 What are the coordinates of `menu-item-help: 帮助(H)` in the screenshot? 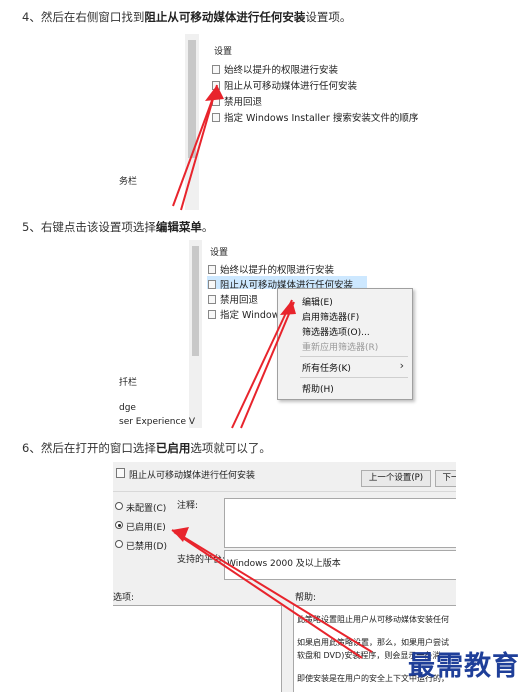 It's located at (318, 388).